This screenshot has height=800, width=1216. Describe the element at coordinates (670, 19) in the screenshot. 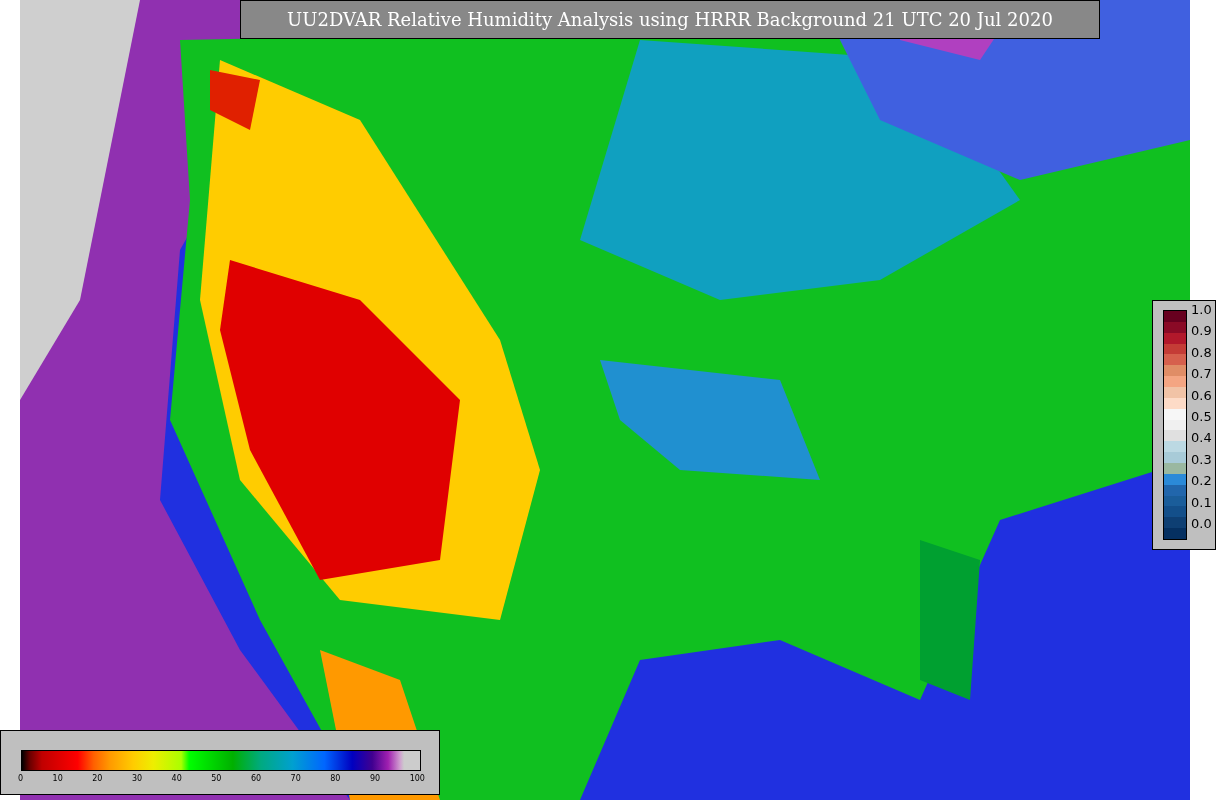

I see `map-title: UU2DVAR Relative Humidity Analysis using HRRR Background 21 UTC 20 Jul 2020` at that location.